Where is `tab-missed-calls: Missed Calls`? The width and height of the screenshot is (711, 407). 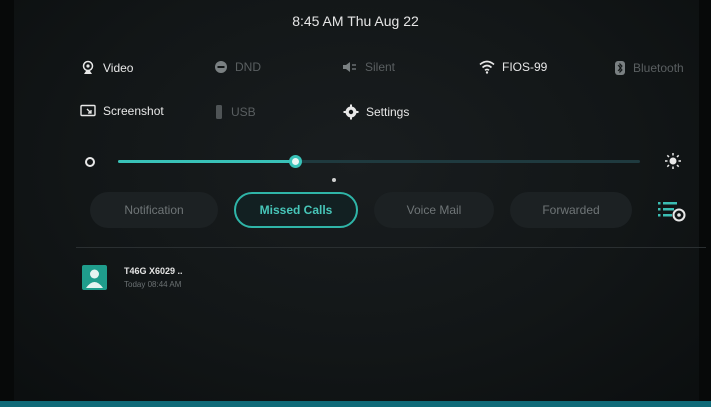 tab-missed-calls: Missed Calls is located at coordinates (296, 210).